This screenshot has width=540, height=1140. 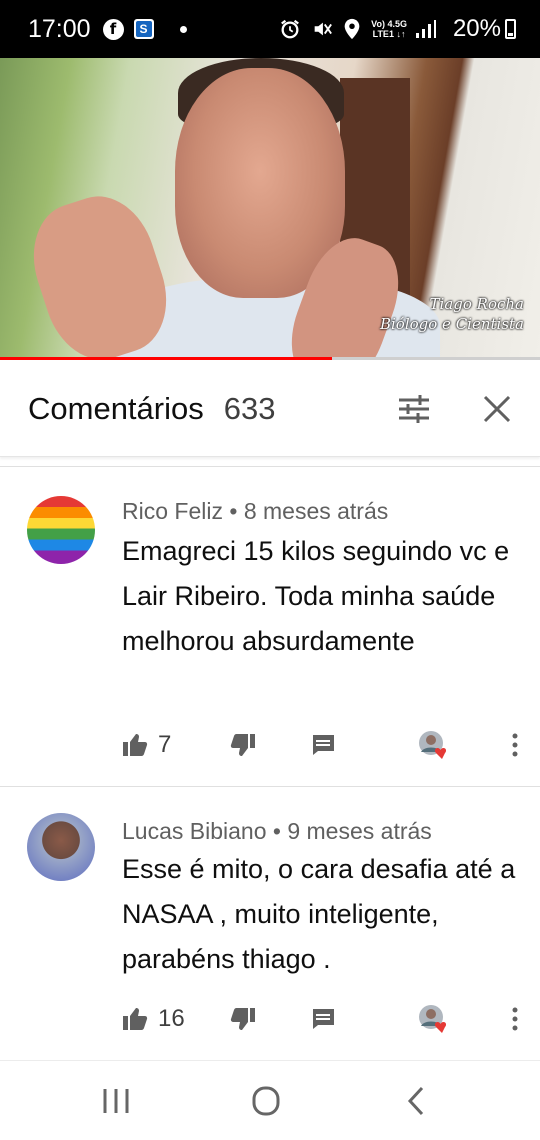 I want to click on comment-actions: 7, so click(x=322, y=745).